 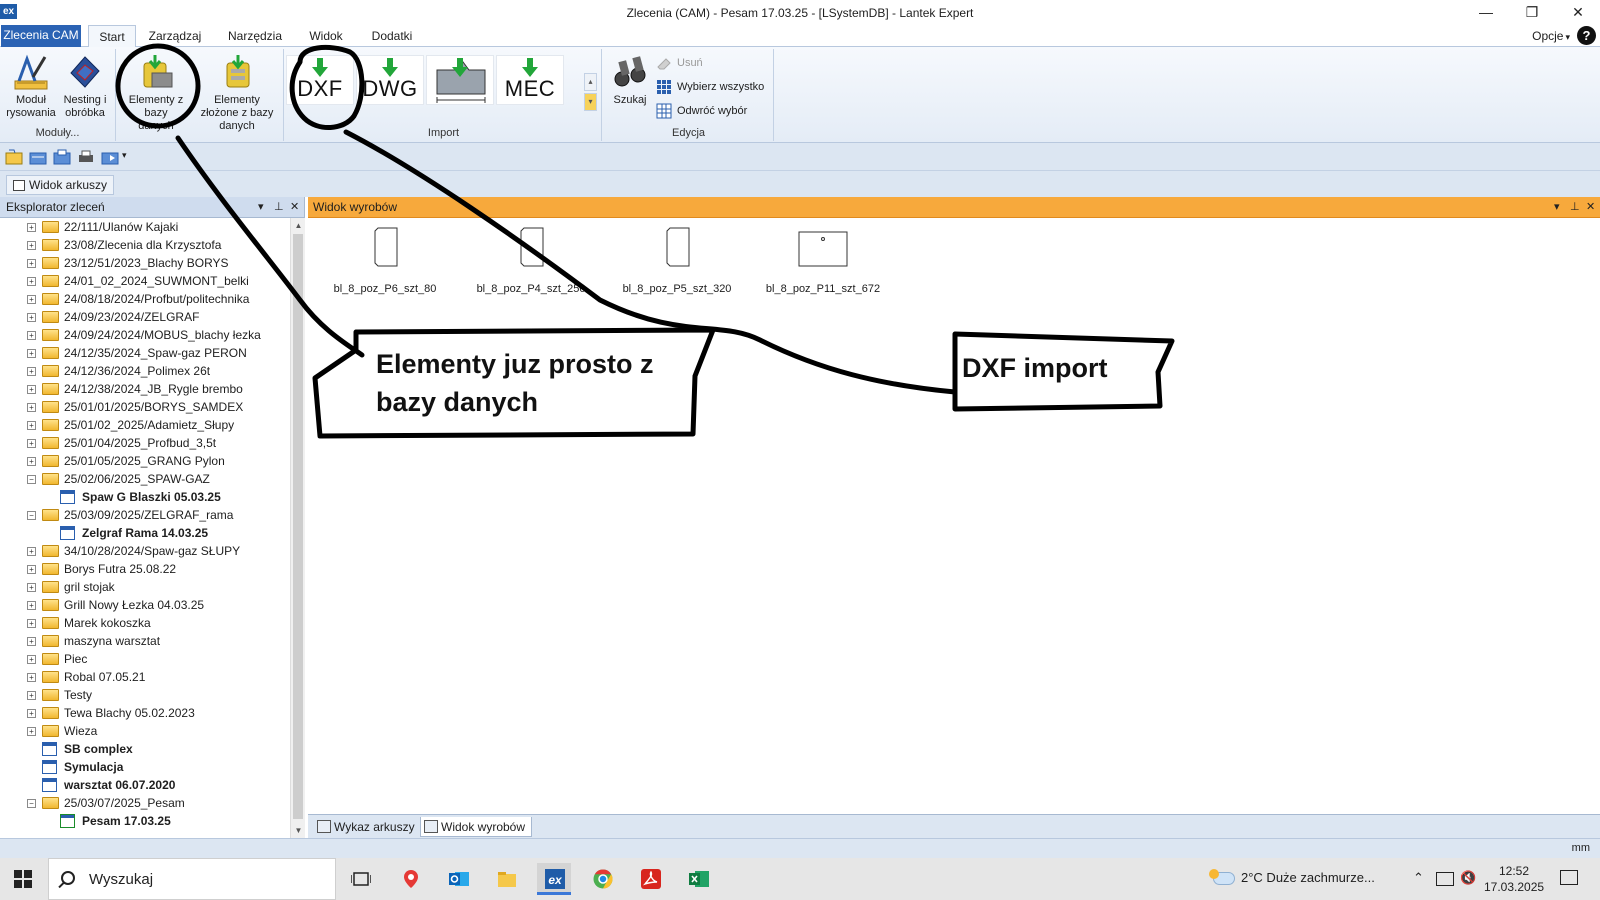 I want to click on tree-item: +25/01/01/2025/BORYS_SAMDEX, so click(x=145, y=407).